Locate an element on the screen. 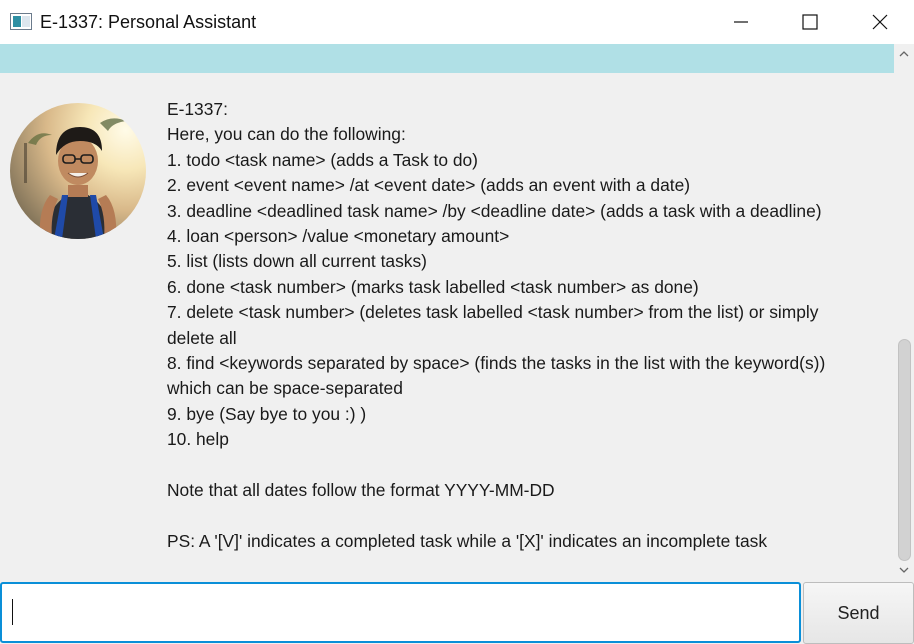  message-line: 1. todo <task name> (adds a Task to do) is located at coordinates (322, 159).